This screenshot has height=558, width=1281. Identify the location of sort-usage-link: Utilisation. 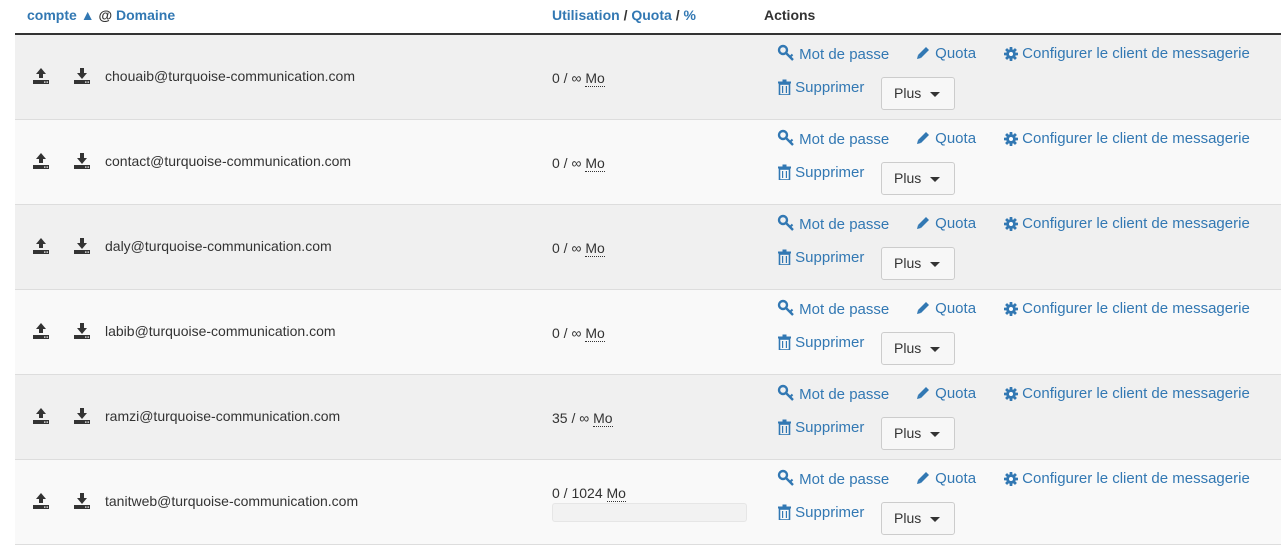
(586, 15).